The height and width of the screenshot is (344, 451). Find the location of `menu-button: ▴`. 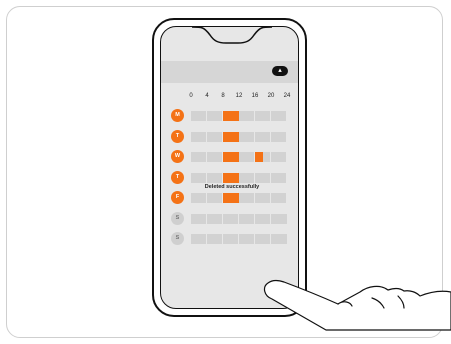

menu-button: ▴ is located at coordinates (280, 71).